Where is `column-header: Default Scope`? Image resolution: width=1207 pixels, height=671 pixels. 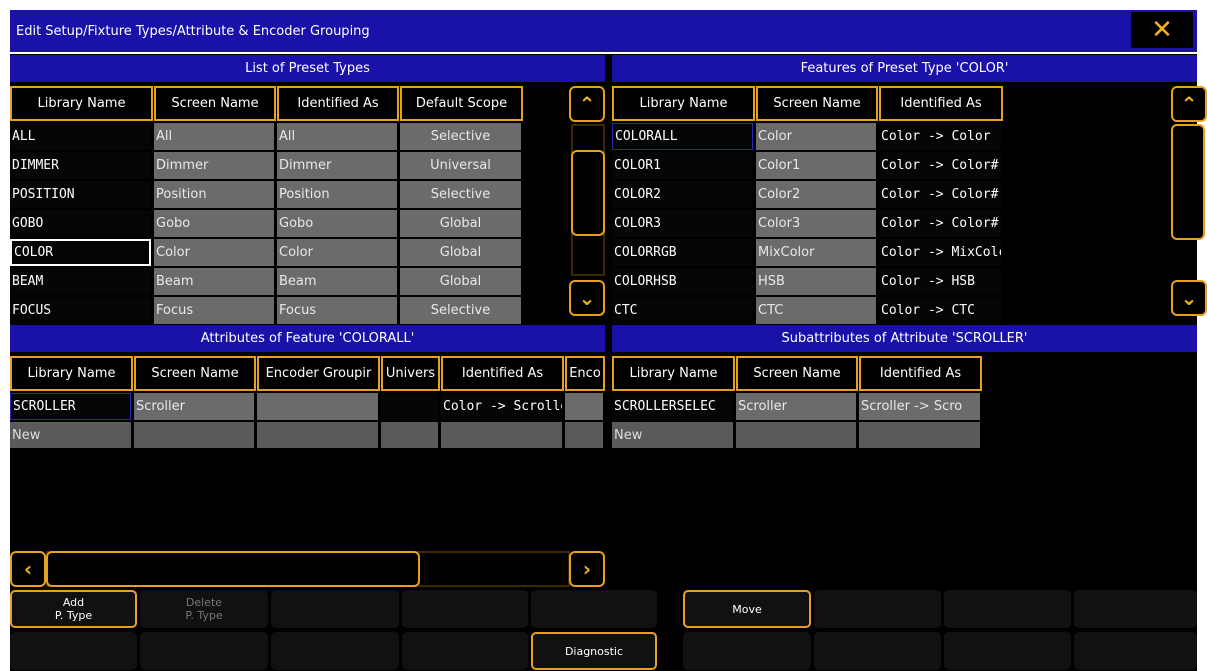
column-header: Default Scope is located at coordinates (461, 103).